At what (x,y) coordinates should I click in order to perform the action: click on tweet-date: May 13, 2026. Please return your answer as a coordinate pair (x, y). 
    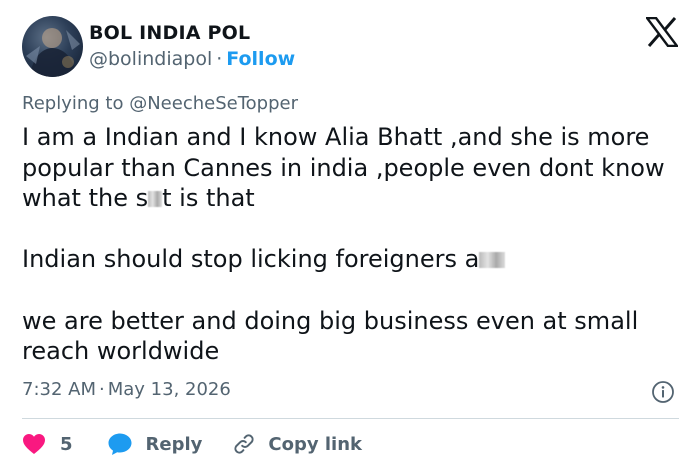
    Looking at the image, I should click on (169, 389).